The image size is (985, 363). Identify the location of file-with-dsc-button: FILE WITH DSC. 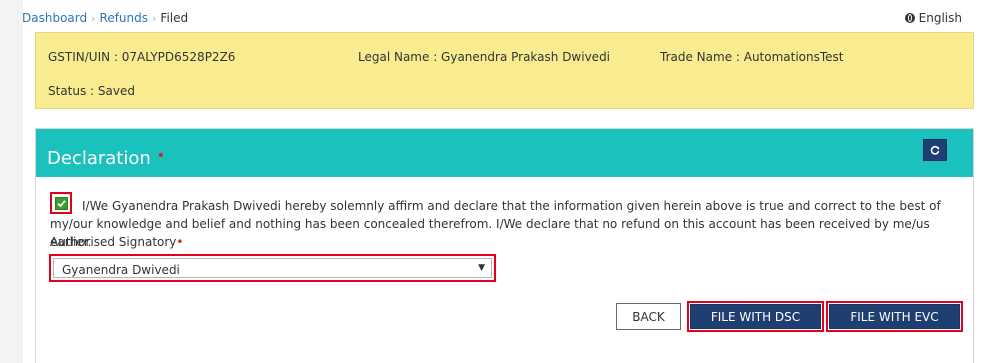
(755, 316).